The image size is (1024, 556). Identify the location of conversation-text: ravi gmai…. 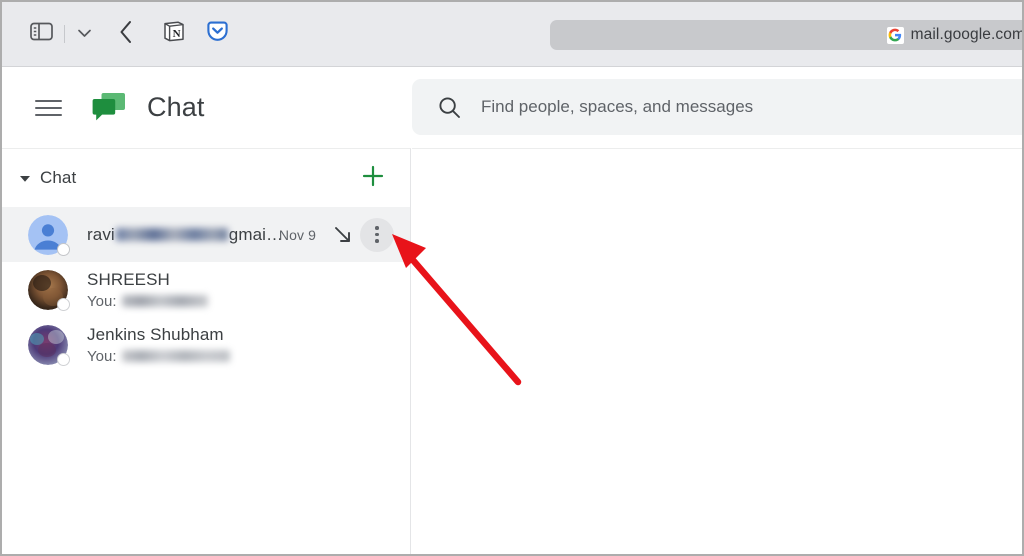
(185, 235).